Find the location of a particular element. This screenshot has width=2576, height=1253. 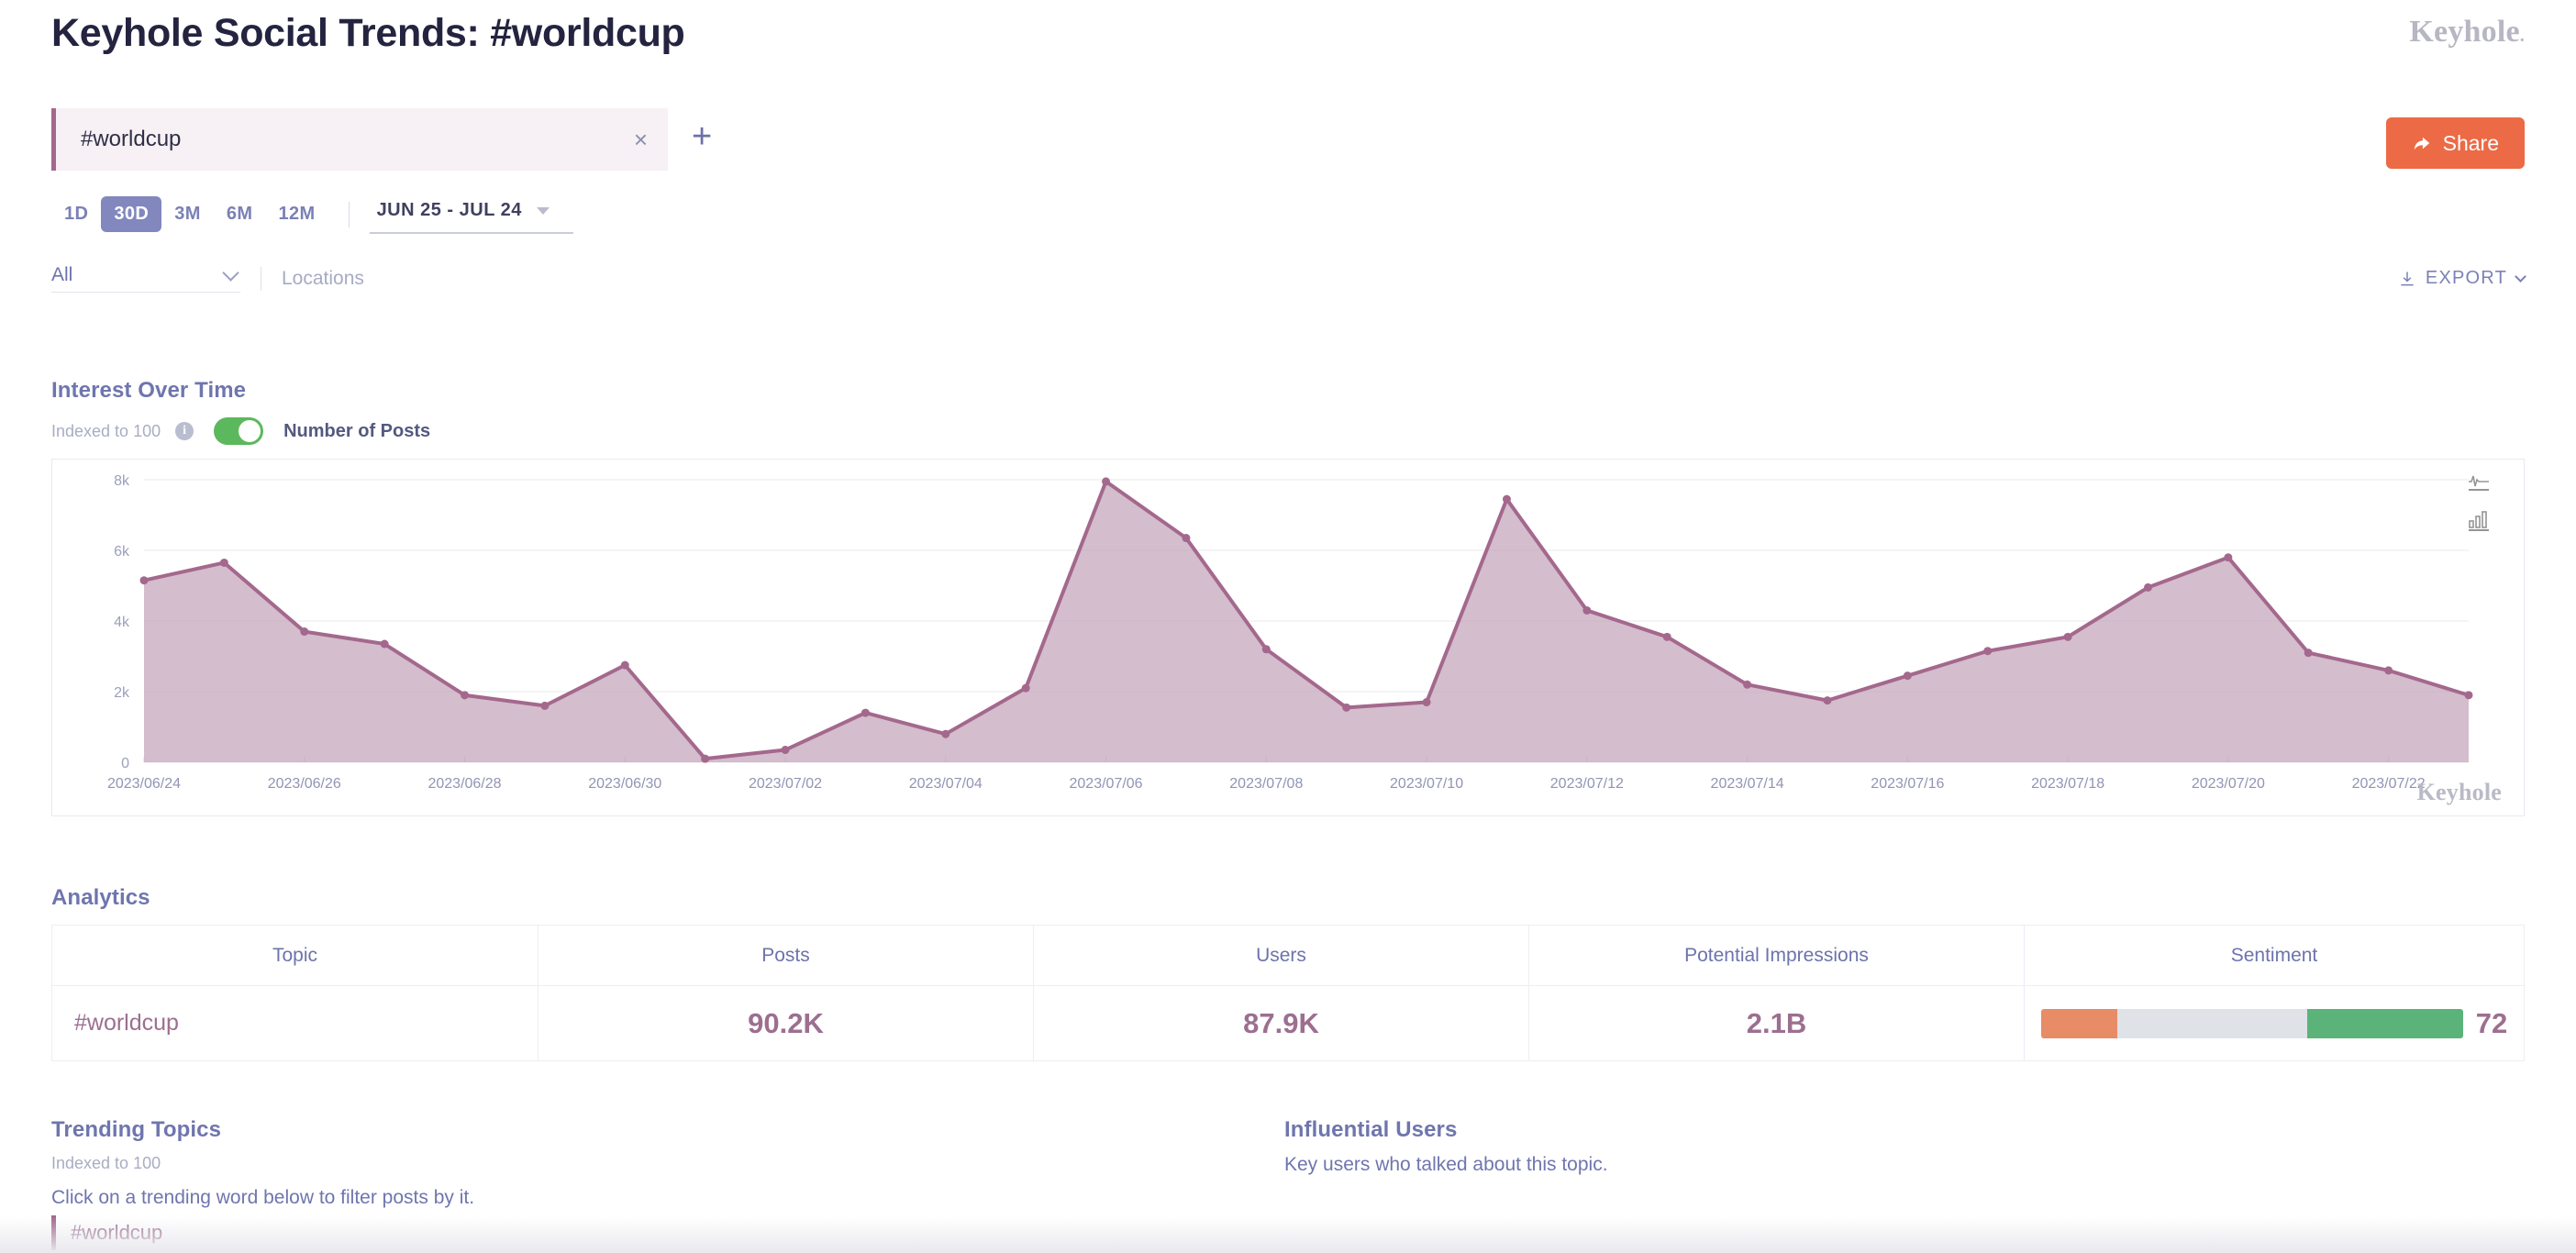

keyhole-logo-text: Keyhole is located at coordinates (2464, 32).